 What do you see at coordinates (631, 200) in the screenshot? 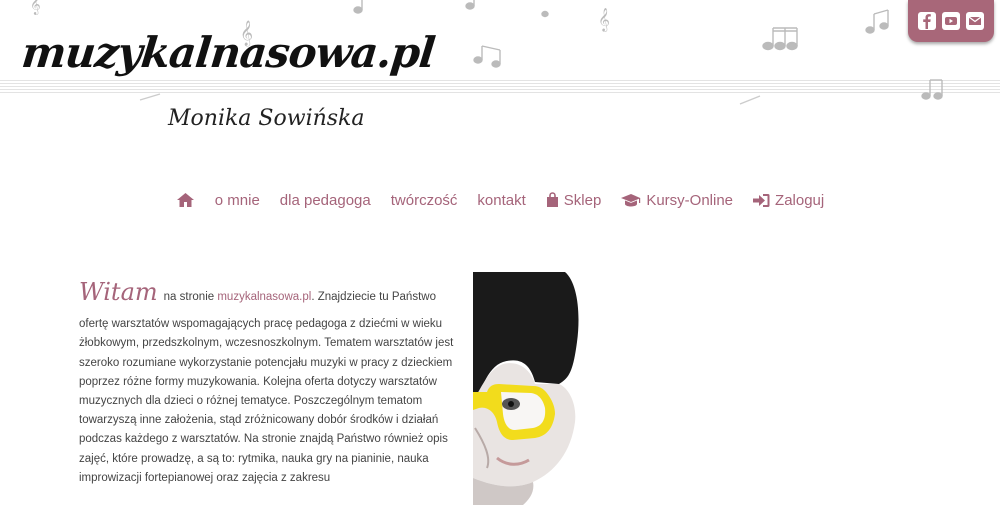
I see `graduation-cap-icon` at bounding box center [631, 200].